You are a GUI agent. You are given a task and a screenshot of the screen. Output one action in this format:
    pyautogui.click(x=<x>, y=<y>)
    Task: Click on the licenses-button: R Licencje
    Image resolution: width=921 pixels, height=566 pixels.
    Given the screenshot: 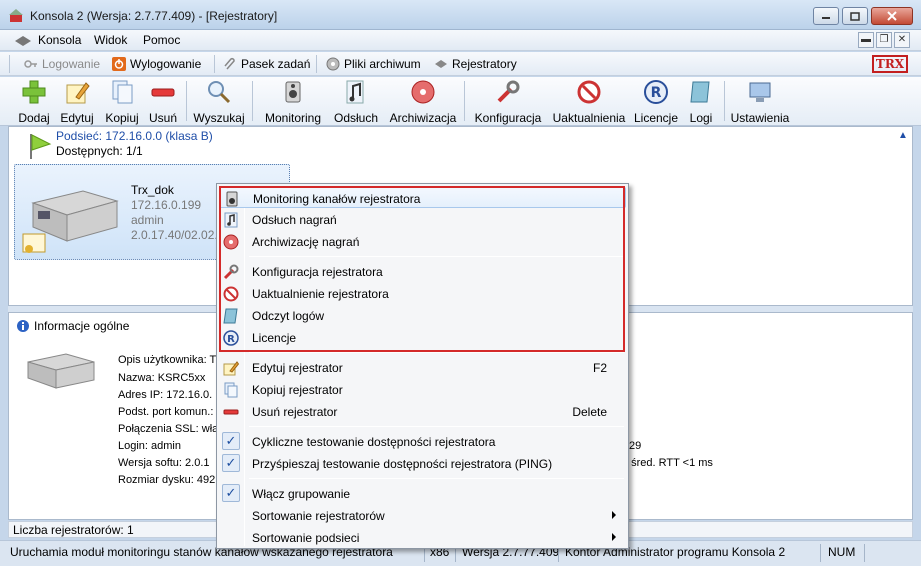 What is the action you would take?
    pyautogui.click(x=656, y=102)
    